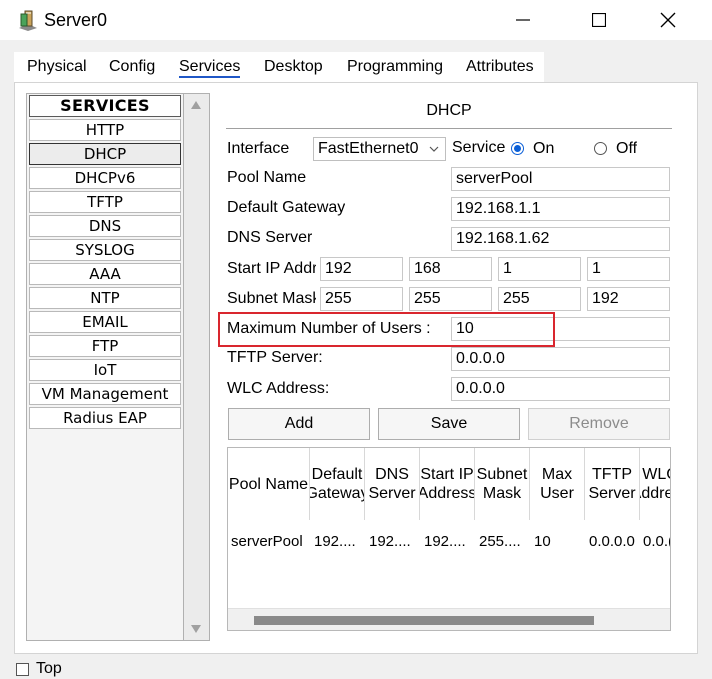 The image size is (712, 679). Describe the element at coordinates (49, 668) in the screenshot. I see `top-label: Top` at that location.